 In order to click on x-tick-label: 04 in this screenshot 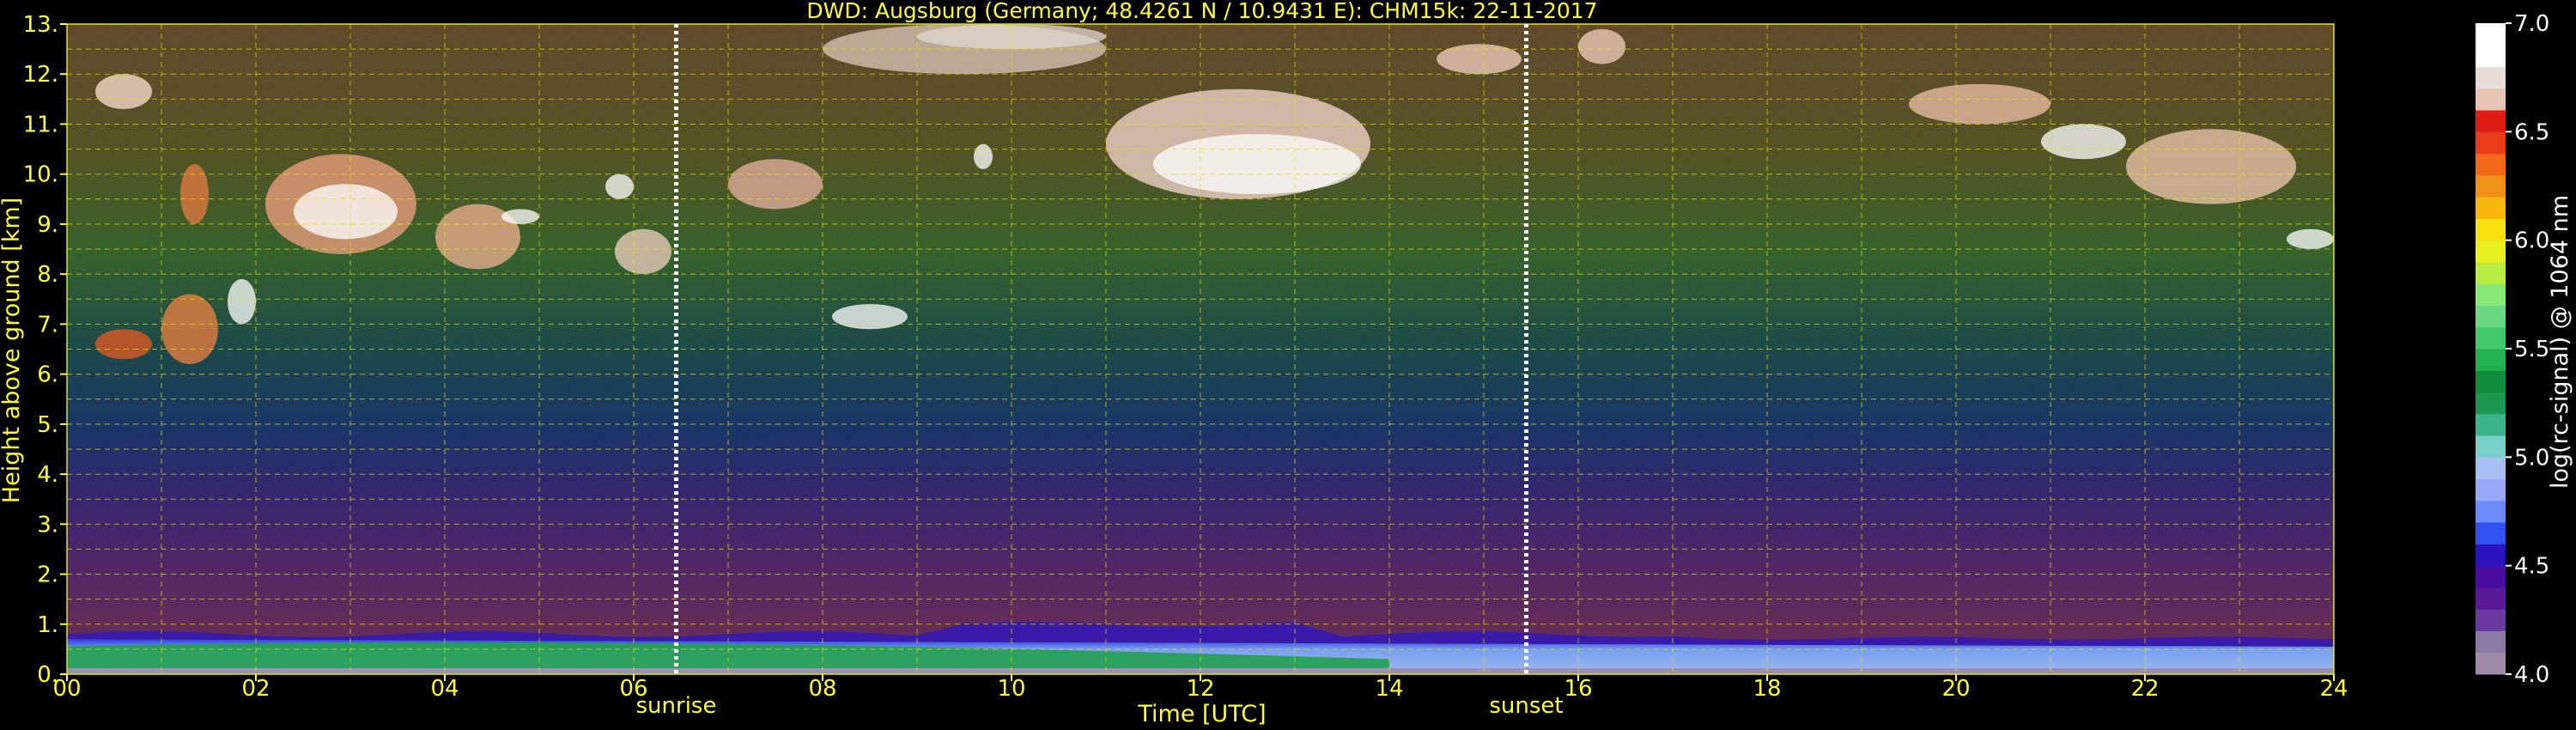, I will do `click(444, 689)`.